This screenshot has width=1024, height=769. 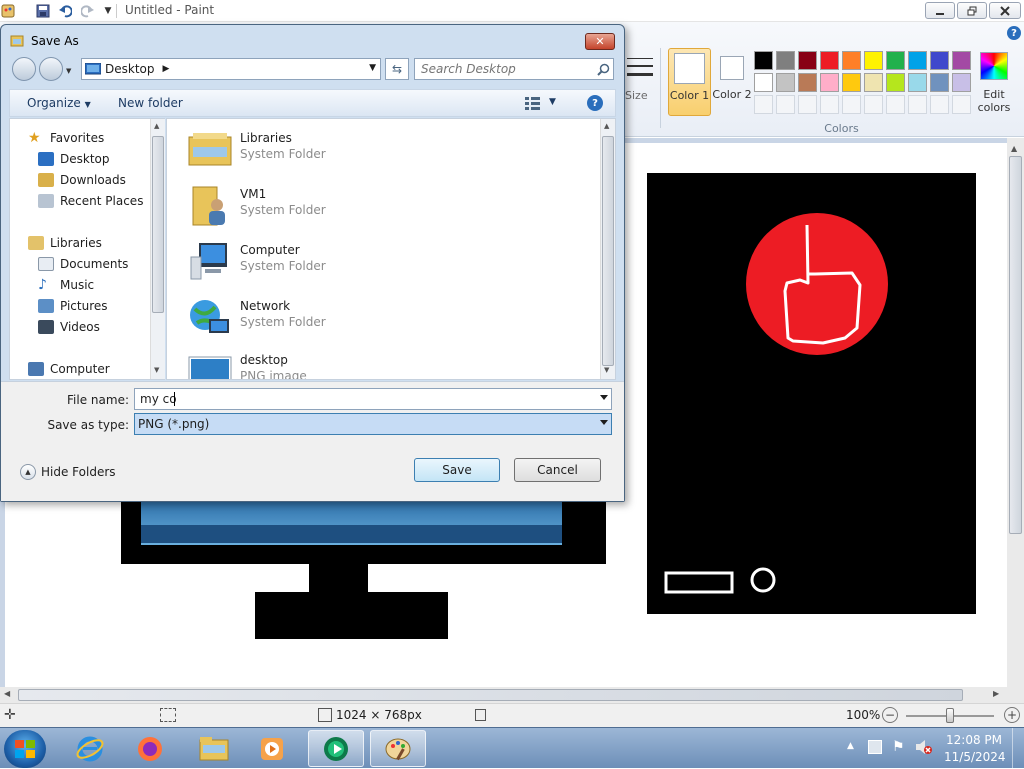 What do you see at coordinates (850, 746) in the screenshot?
I see `show-hidden-icons-arrow-icon: ▲` at bounding box center [850, 746].